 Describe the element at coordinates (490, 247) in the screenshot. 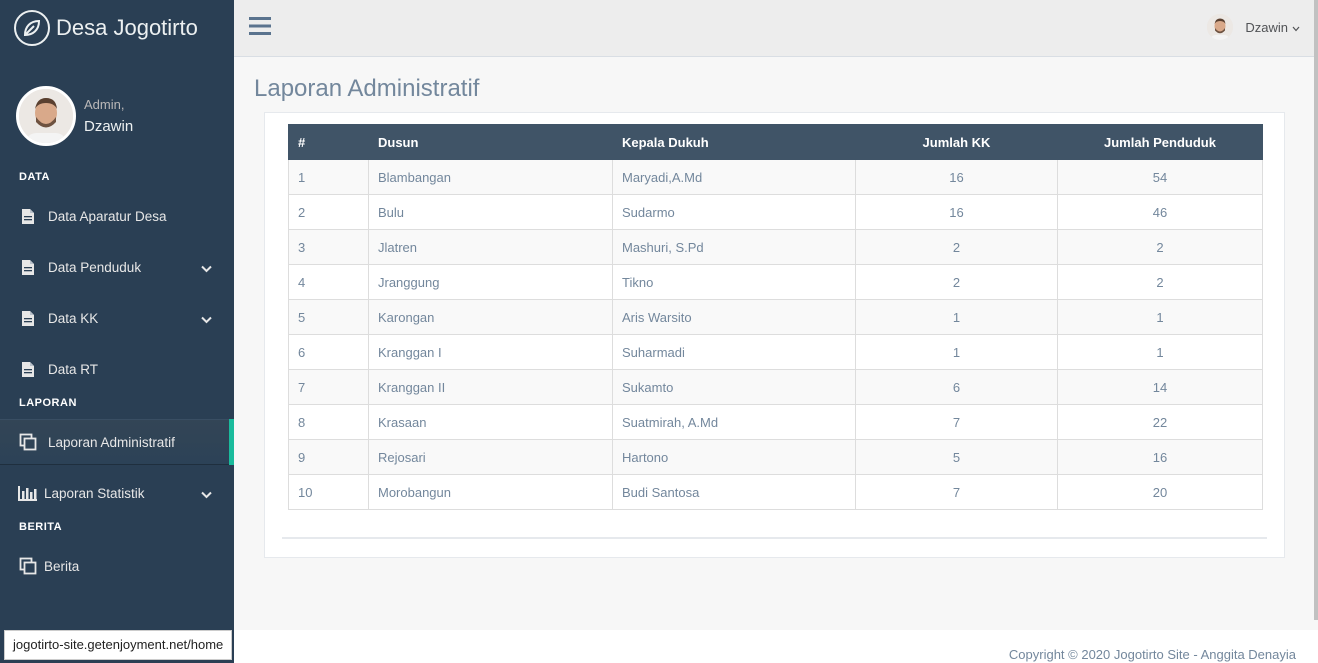

I see `table-cell: Jlatren` at that location.